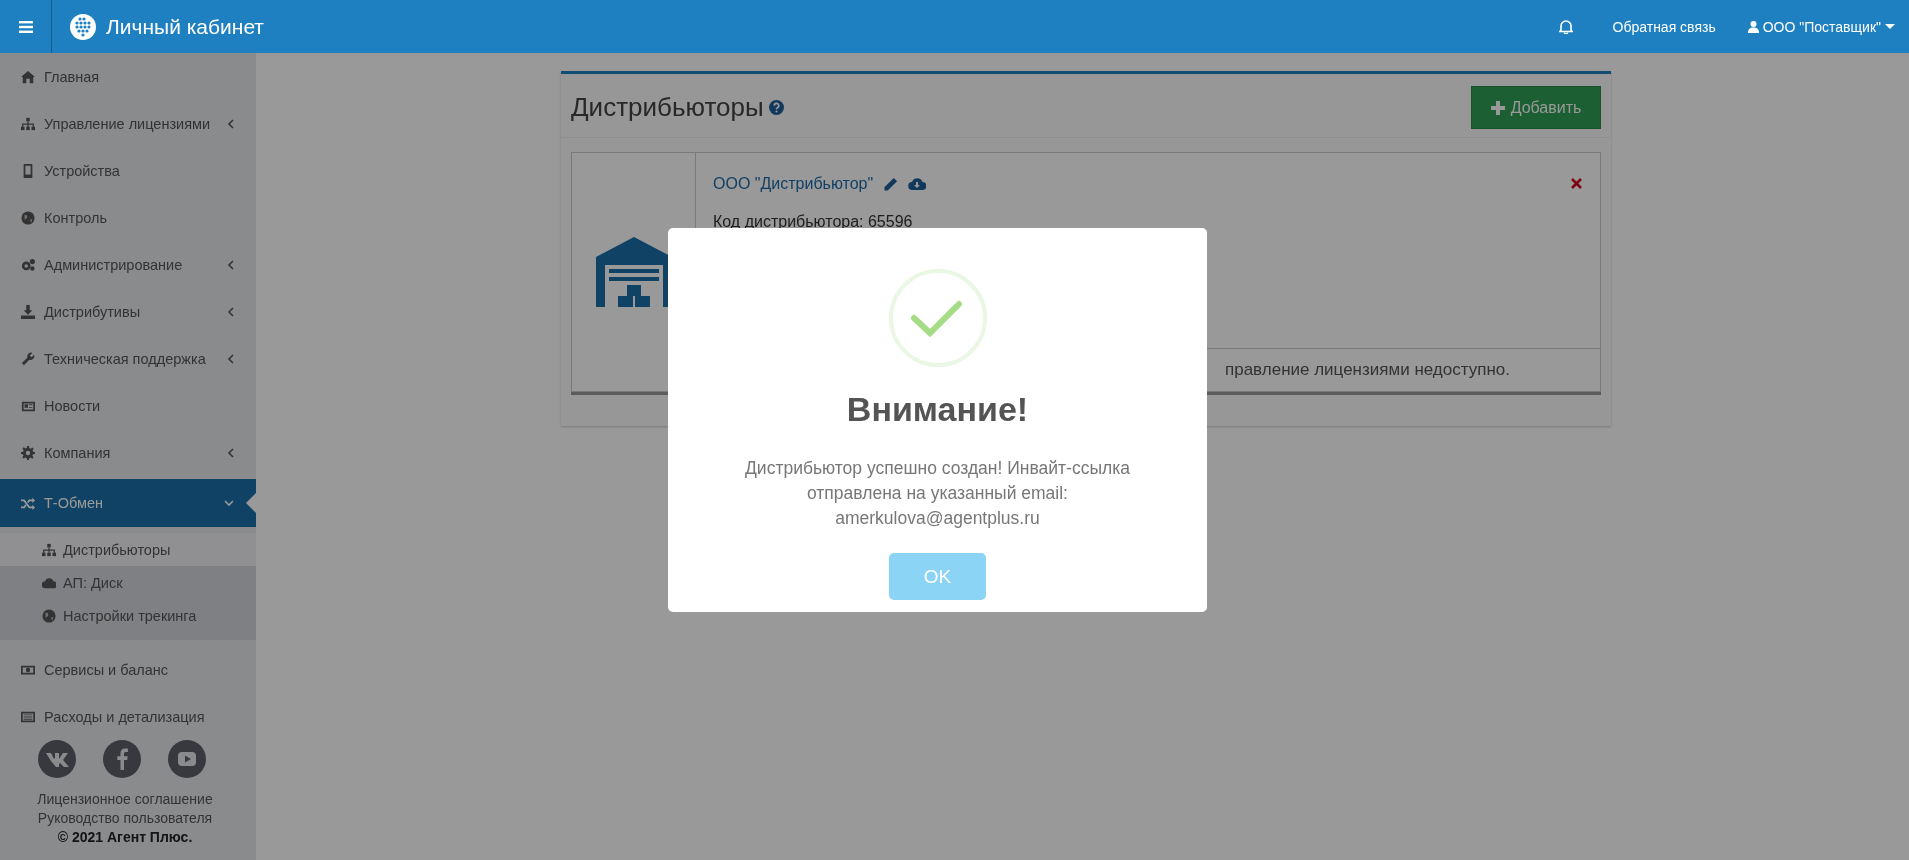 The width and height of the screenshot is (1909, 860). Describe the element at coordinates (667, 107) in the screenshot. I see `panel-title: Дистрибьюторы` at that location.